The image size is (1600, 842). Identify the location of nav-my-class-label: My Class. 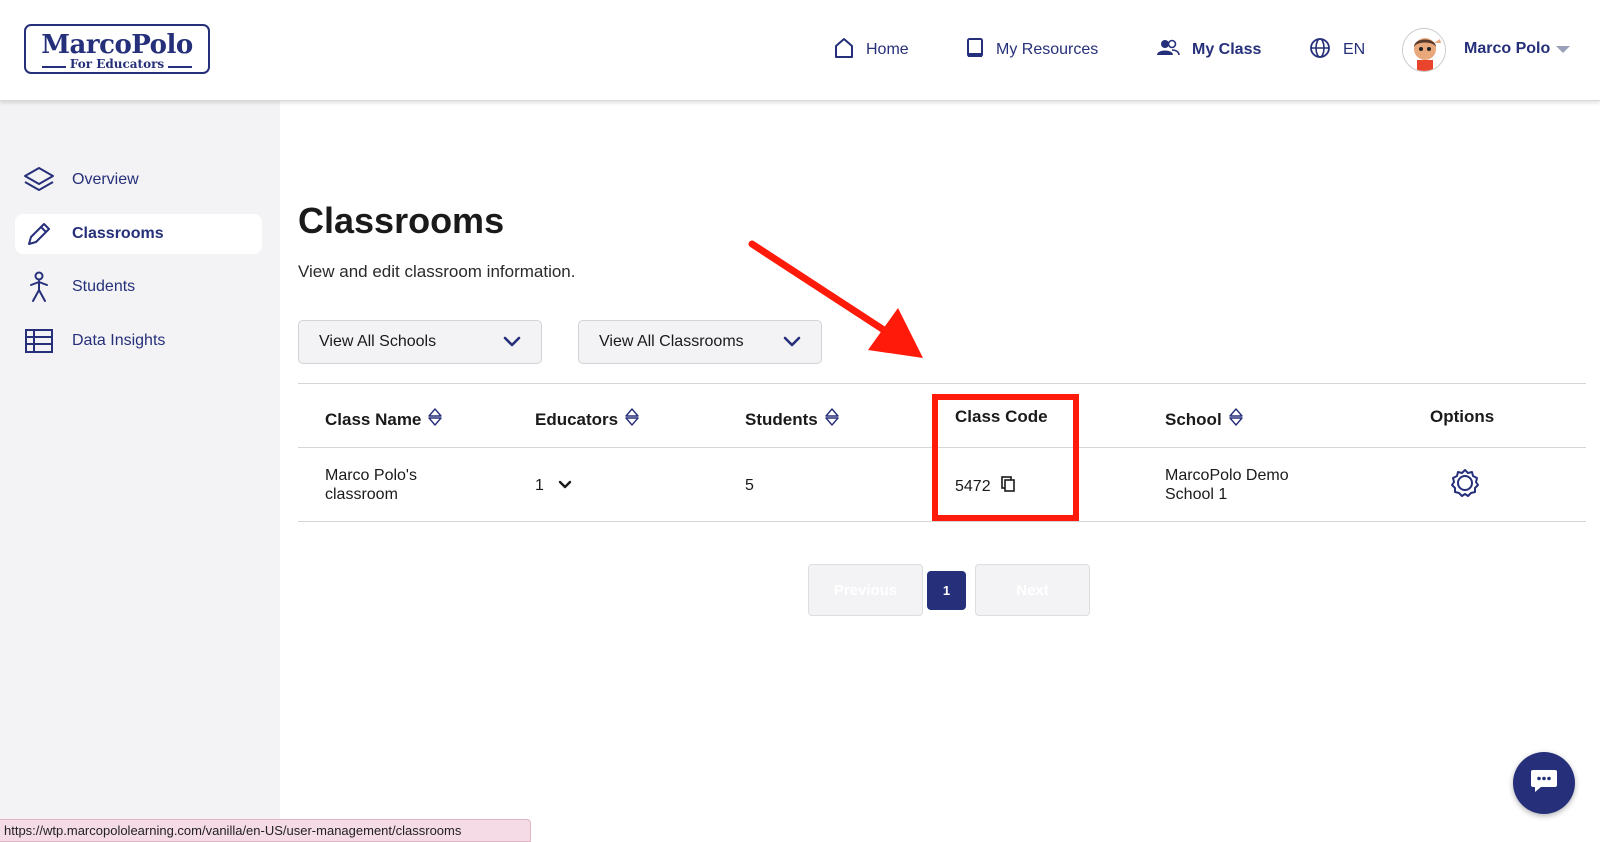
(1227, 49).